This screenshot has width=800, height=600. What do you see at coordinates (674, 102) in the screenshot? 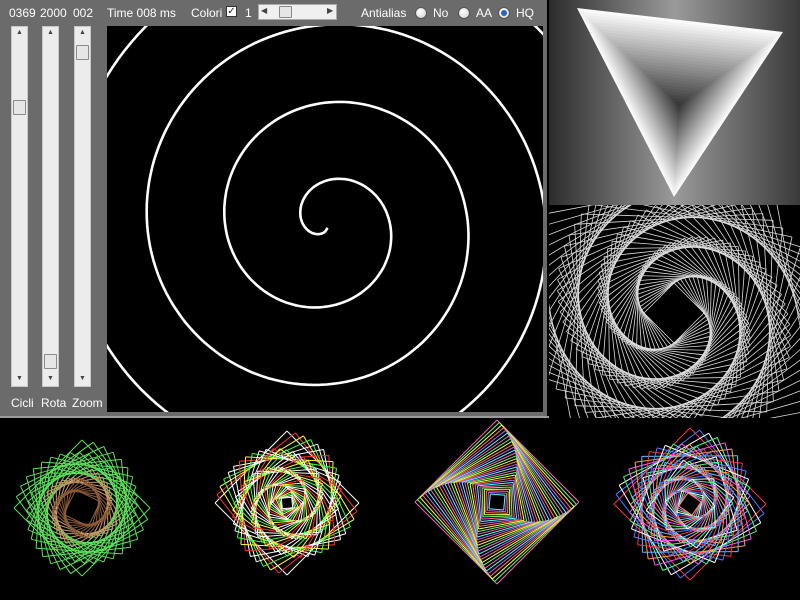
I see `triangle-gradient-preview` at bounding box center [674, 102].